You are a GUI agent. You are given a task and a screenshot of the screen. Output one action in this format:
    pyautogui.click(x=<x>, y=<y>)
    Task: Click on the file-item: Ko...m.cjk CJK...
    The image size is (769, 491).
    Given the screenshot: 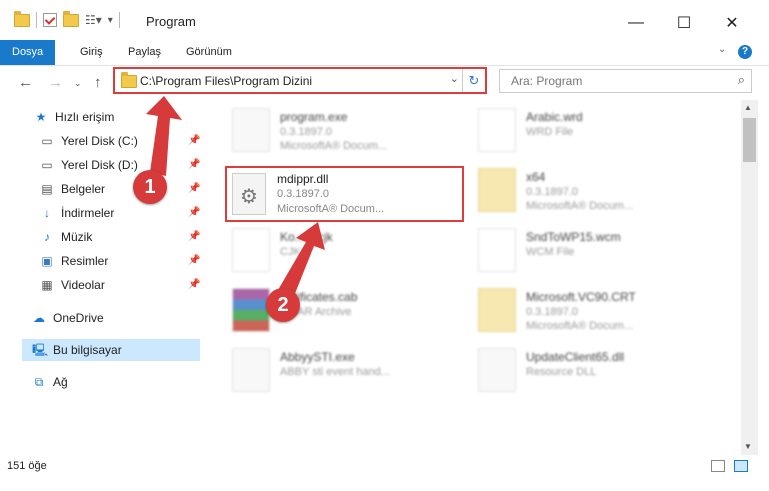 What is the action you would take?
    pyautogui.click(x=343, y=250)
    